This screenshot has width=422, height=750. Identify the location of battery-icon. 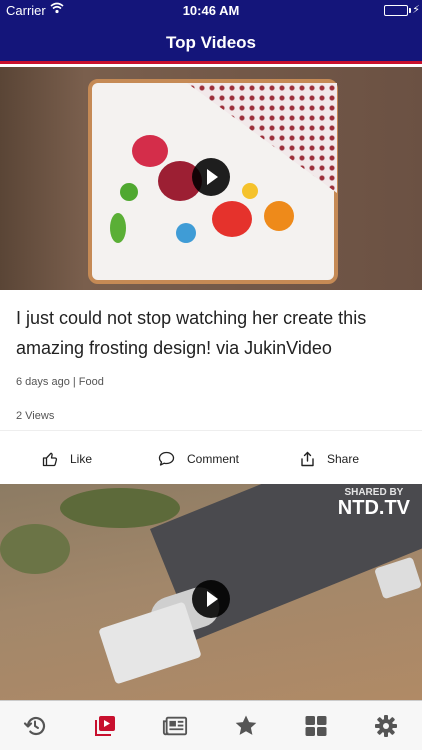
(396, 10).